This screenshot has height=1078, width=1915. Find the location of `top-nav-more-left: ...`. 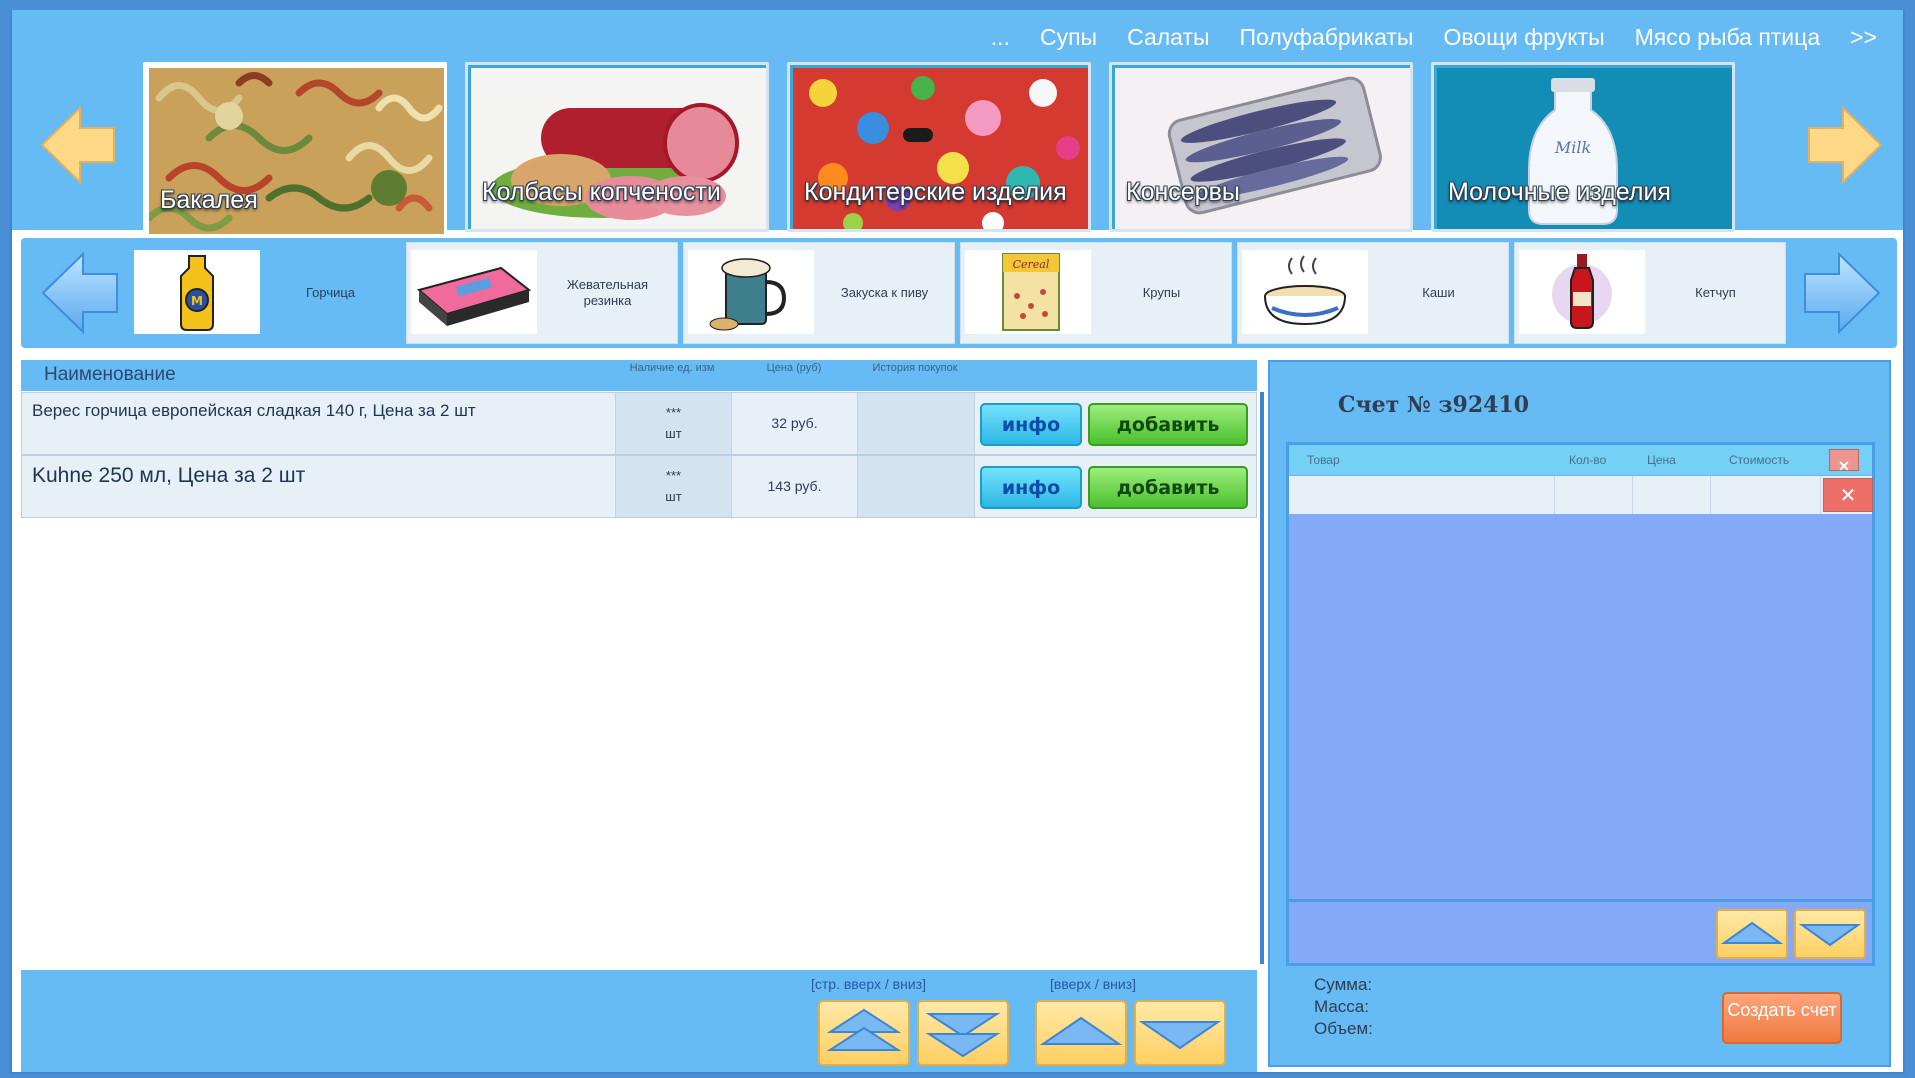

top-nav-more-left: ... is located at coordinates (1000, 37).